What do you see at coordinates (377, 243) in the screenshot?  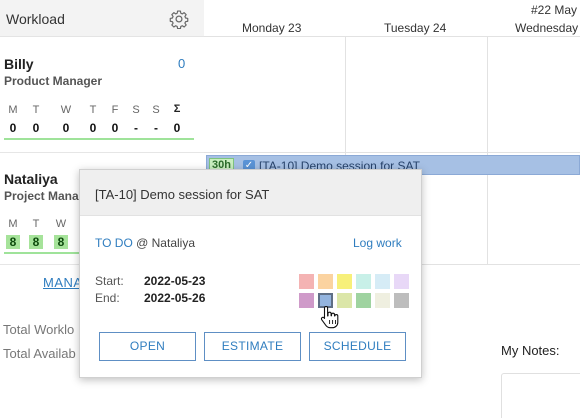 I see `log-work-link: Log work` at bounding box center [377, 243].